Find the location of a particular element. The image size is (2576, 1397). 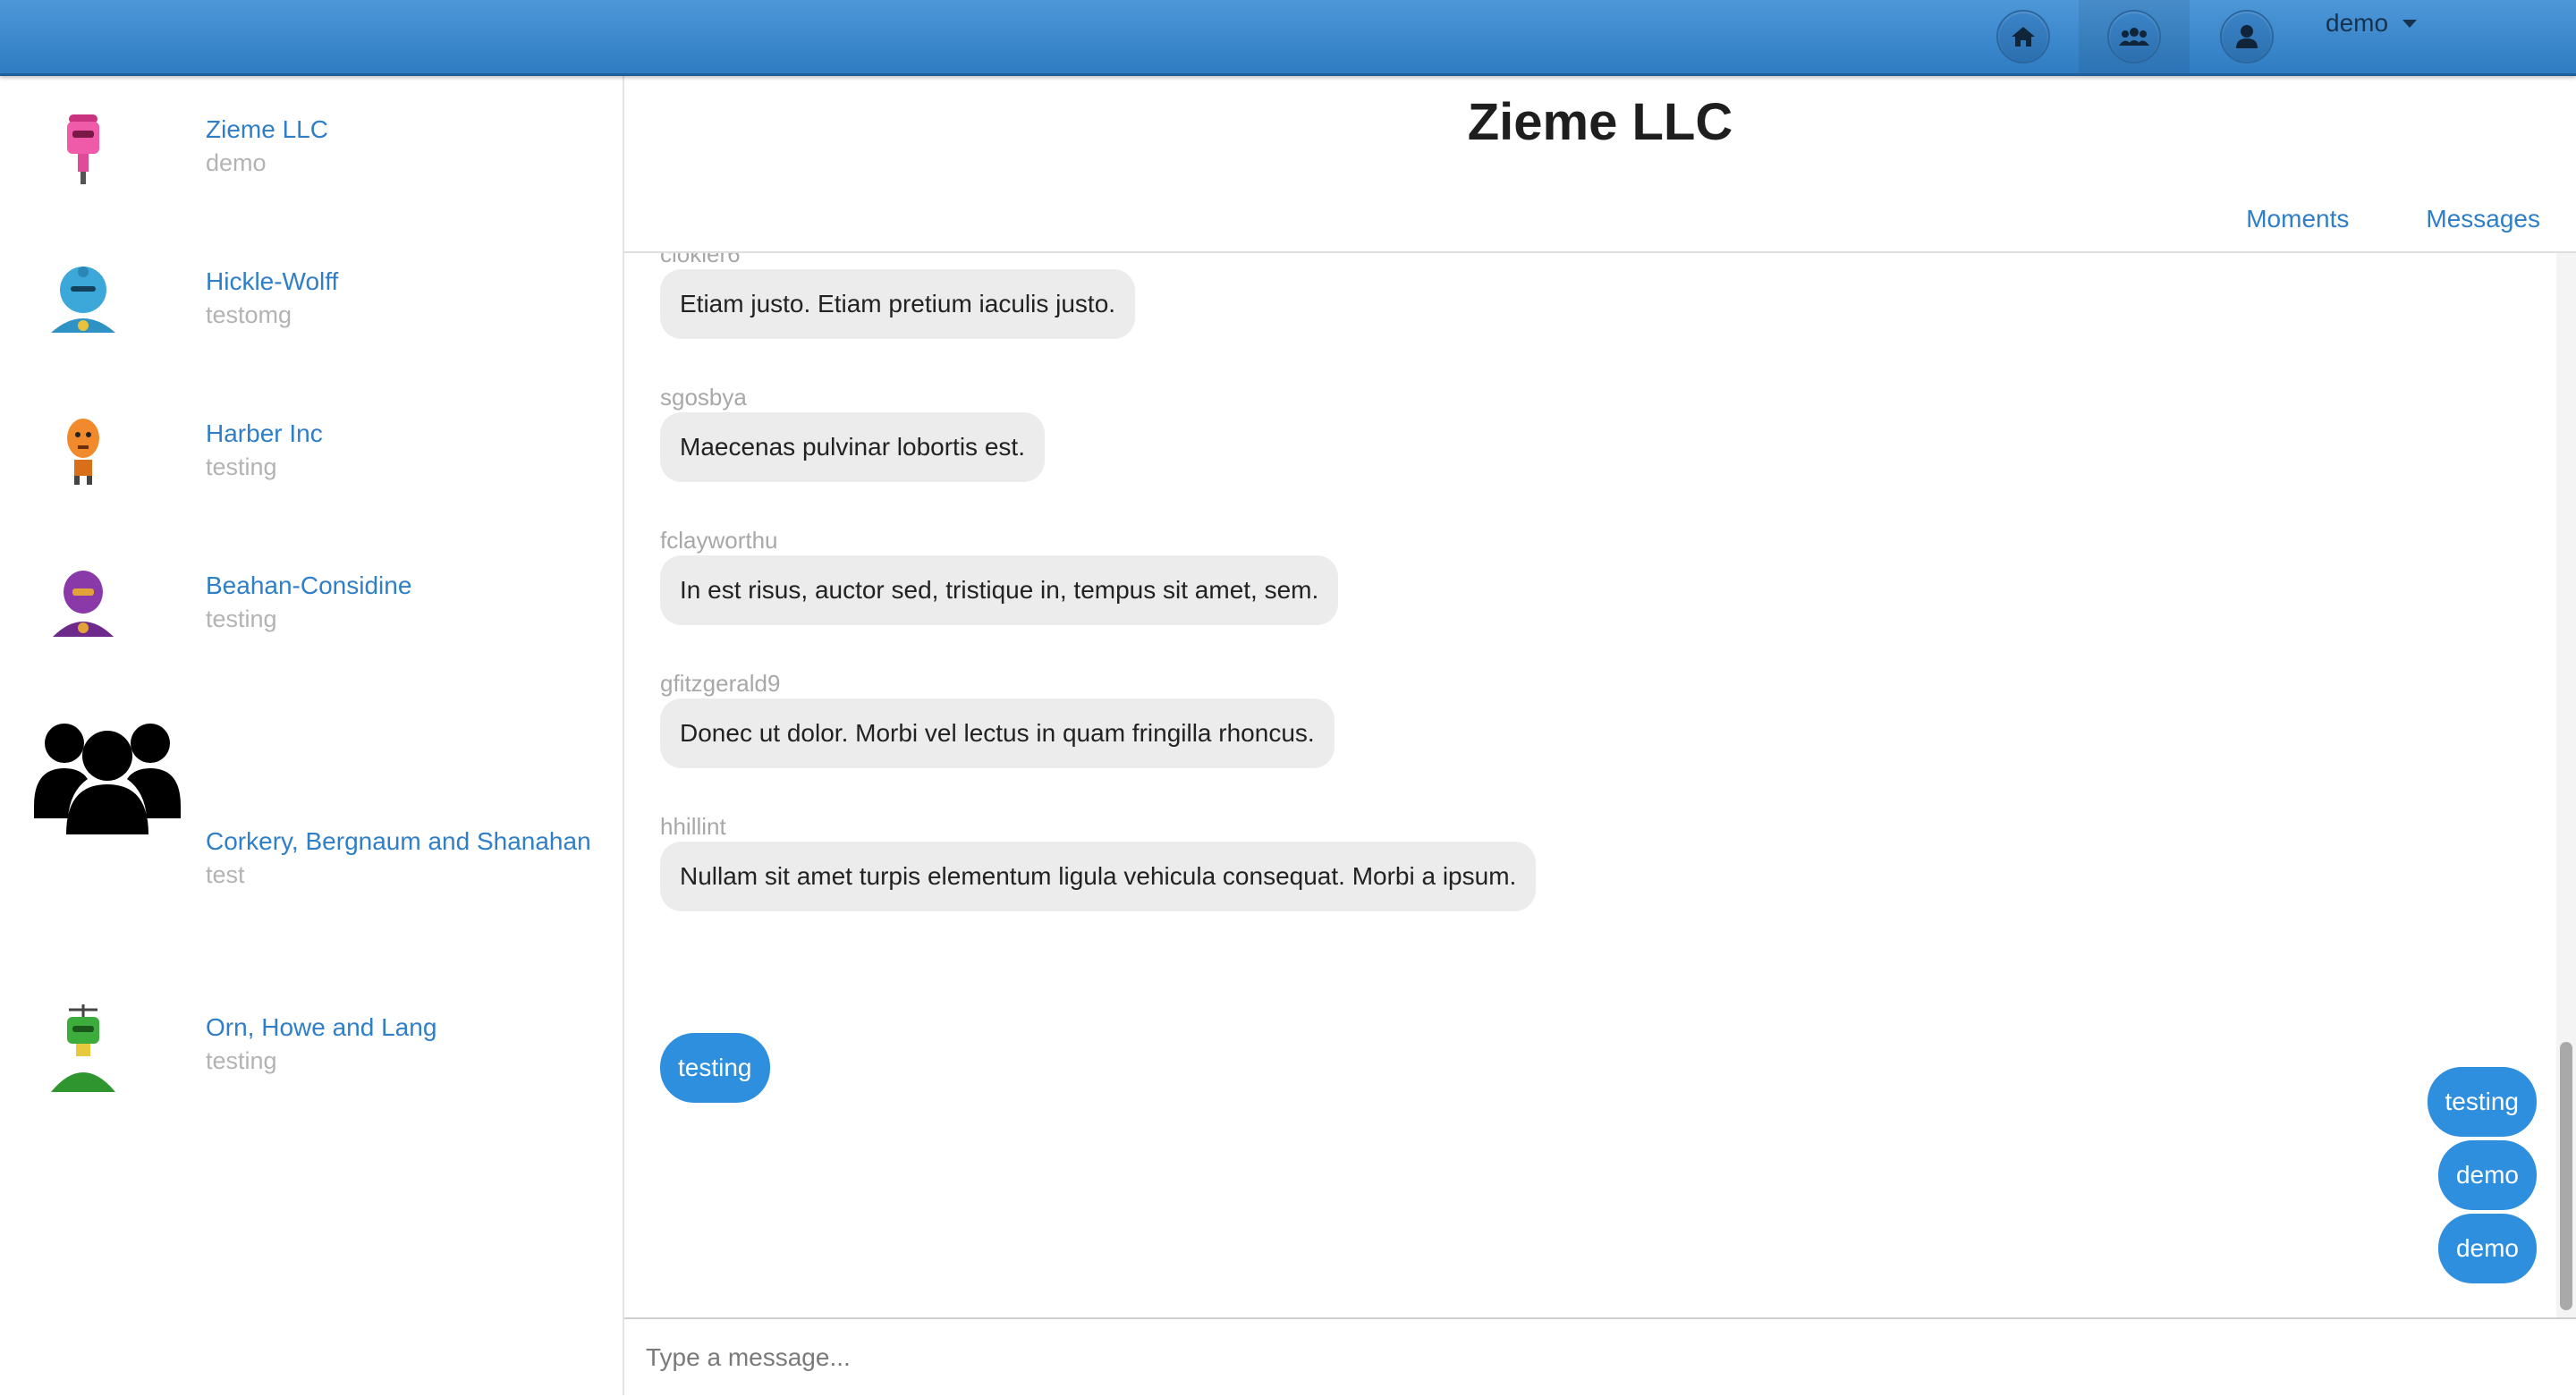

user-menu-dropdown: demo is located at coordinates (2372, 24).